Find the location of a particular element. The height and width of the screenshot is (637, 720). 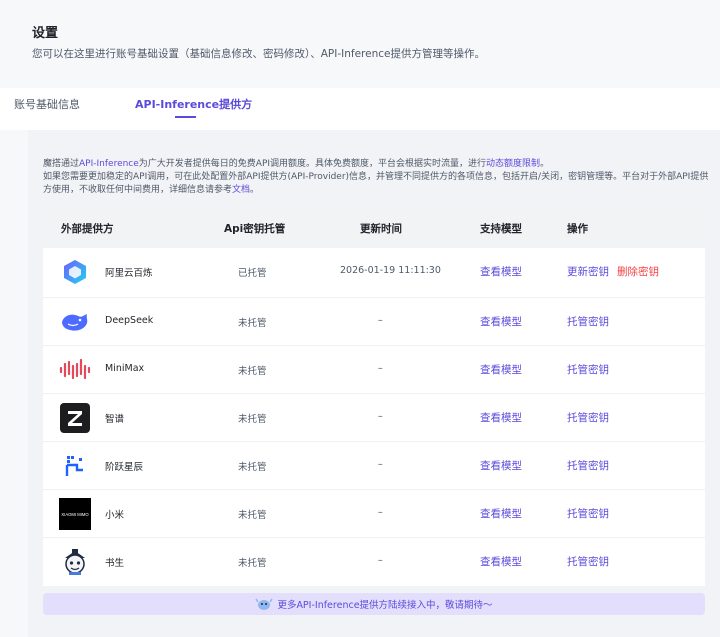

page-title: 设置 is located at coordinates (45, 33).